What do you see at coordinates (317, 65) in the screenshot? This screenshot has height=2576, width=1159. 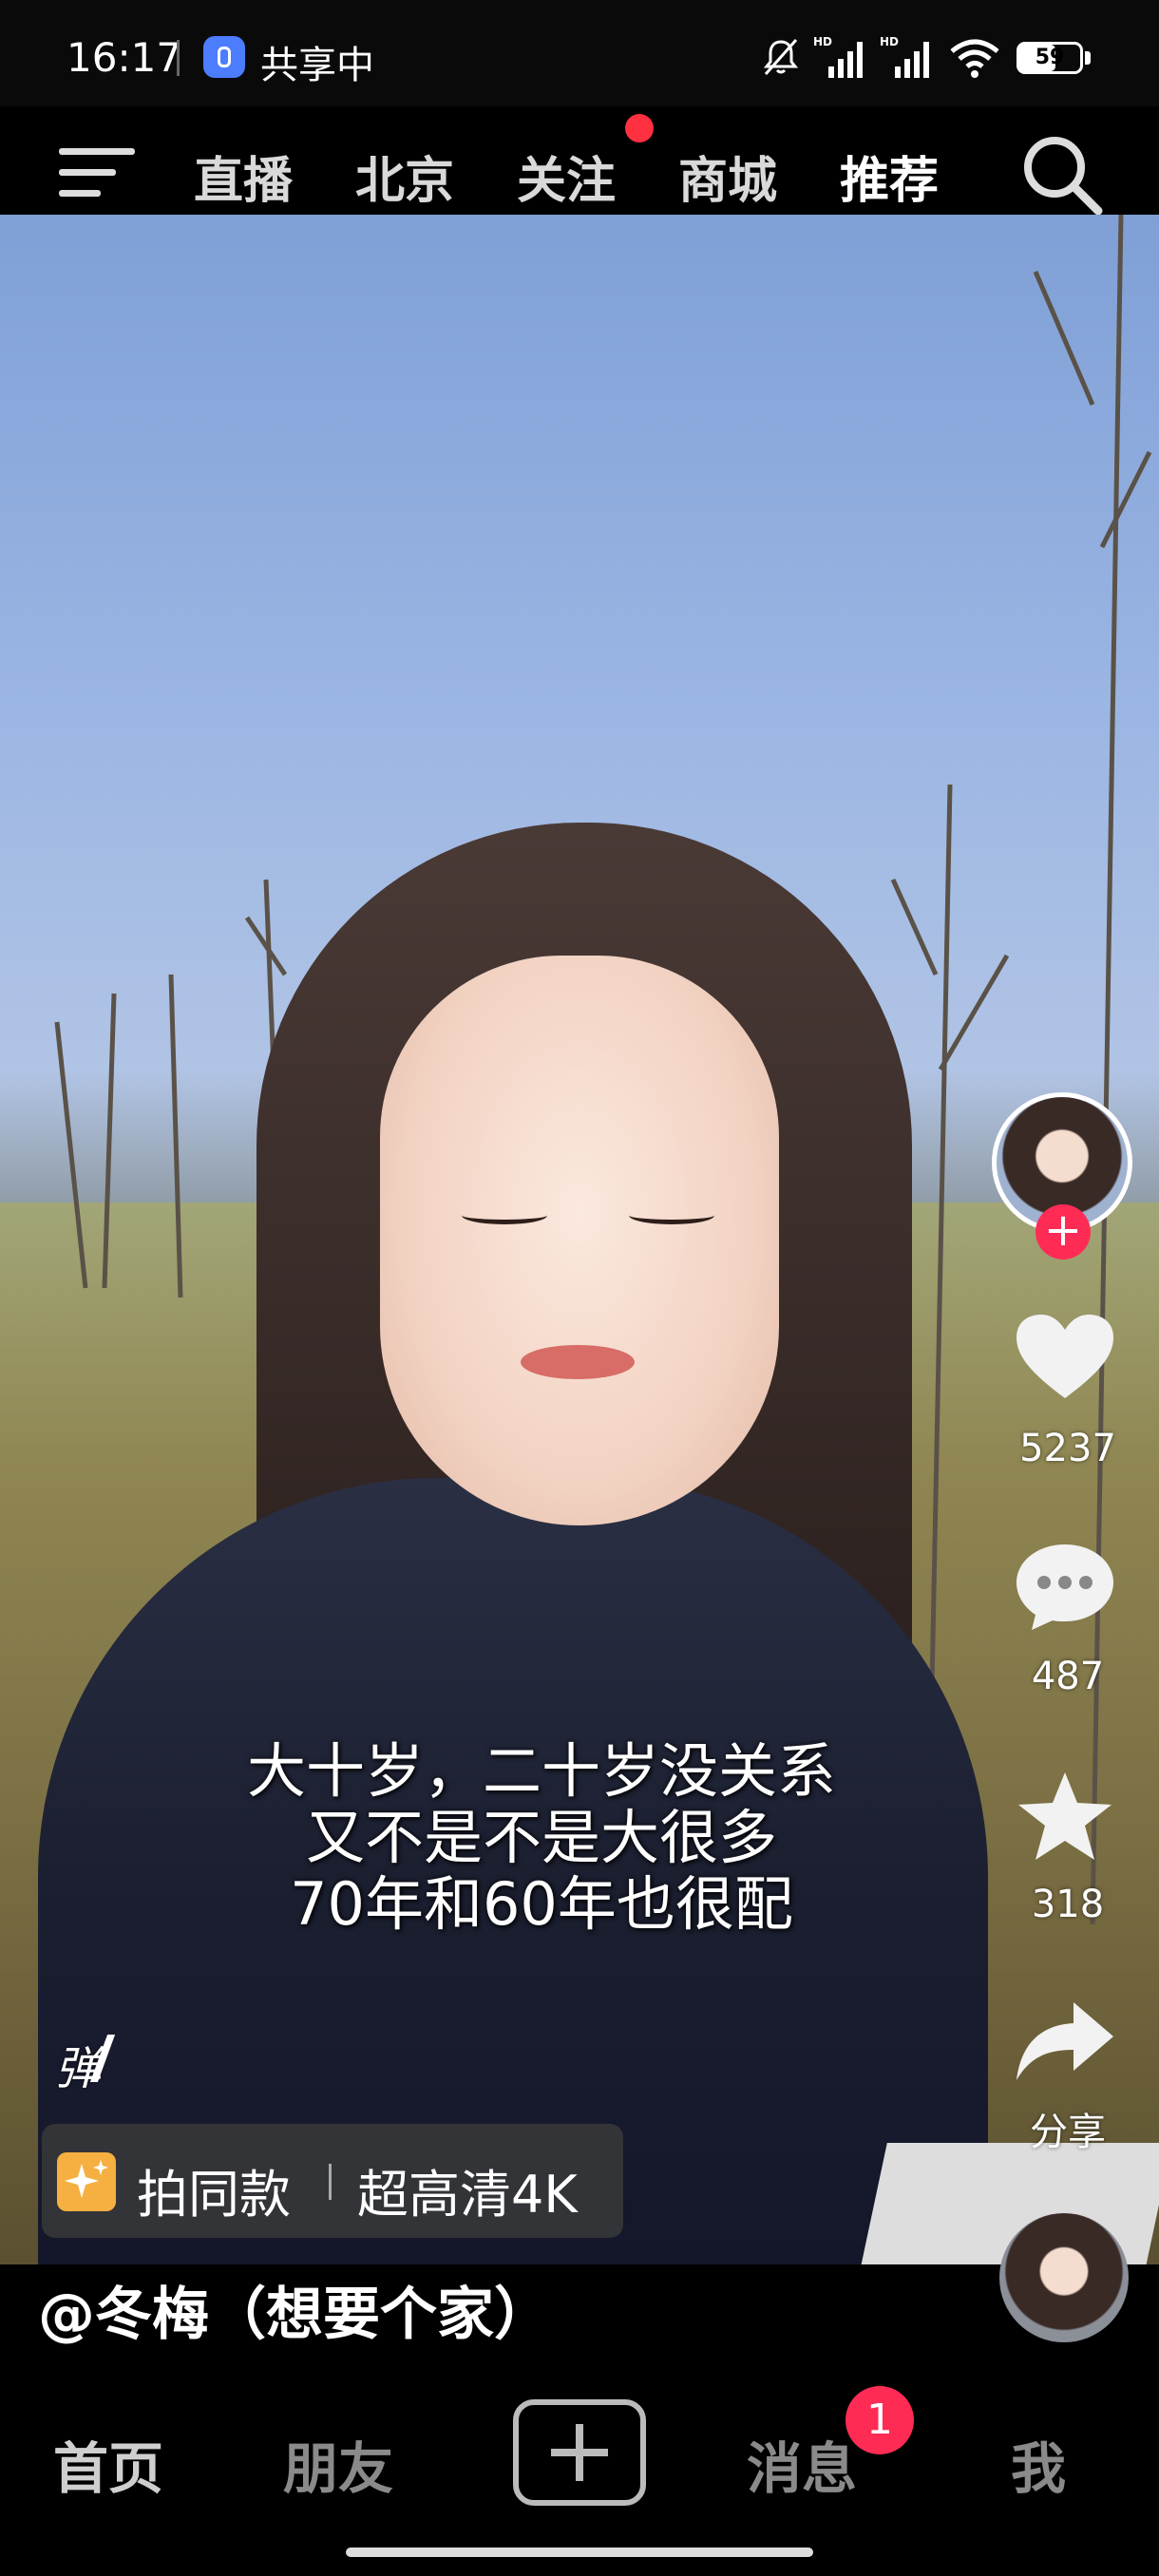 I see `share-status-label: 共享中` at bounding box center [317, 65].